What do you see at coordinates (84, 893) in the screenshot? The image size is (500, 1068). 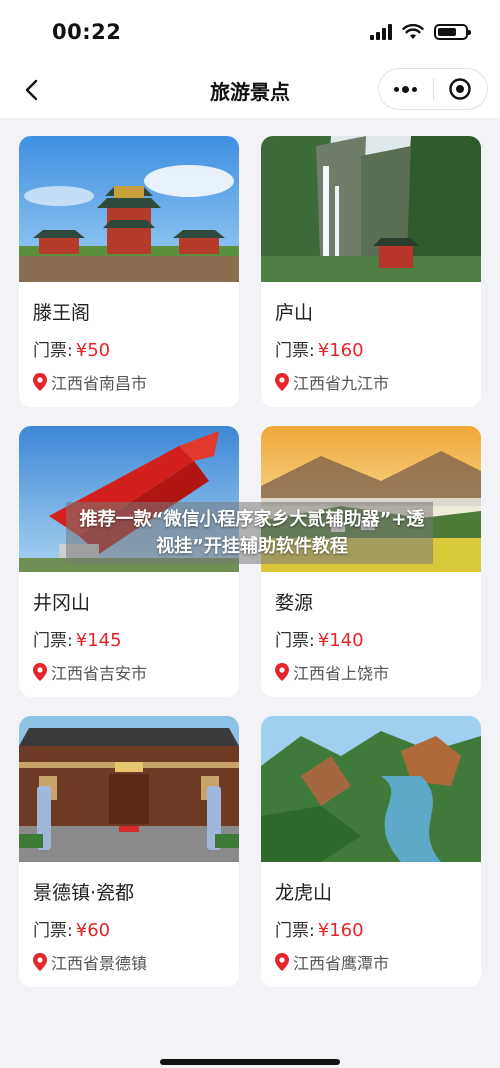 I see `attraction-name: 景德镇·瓷都` at bounding box center [84, 893].